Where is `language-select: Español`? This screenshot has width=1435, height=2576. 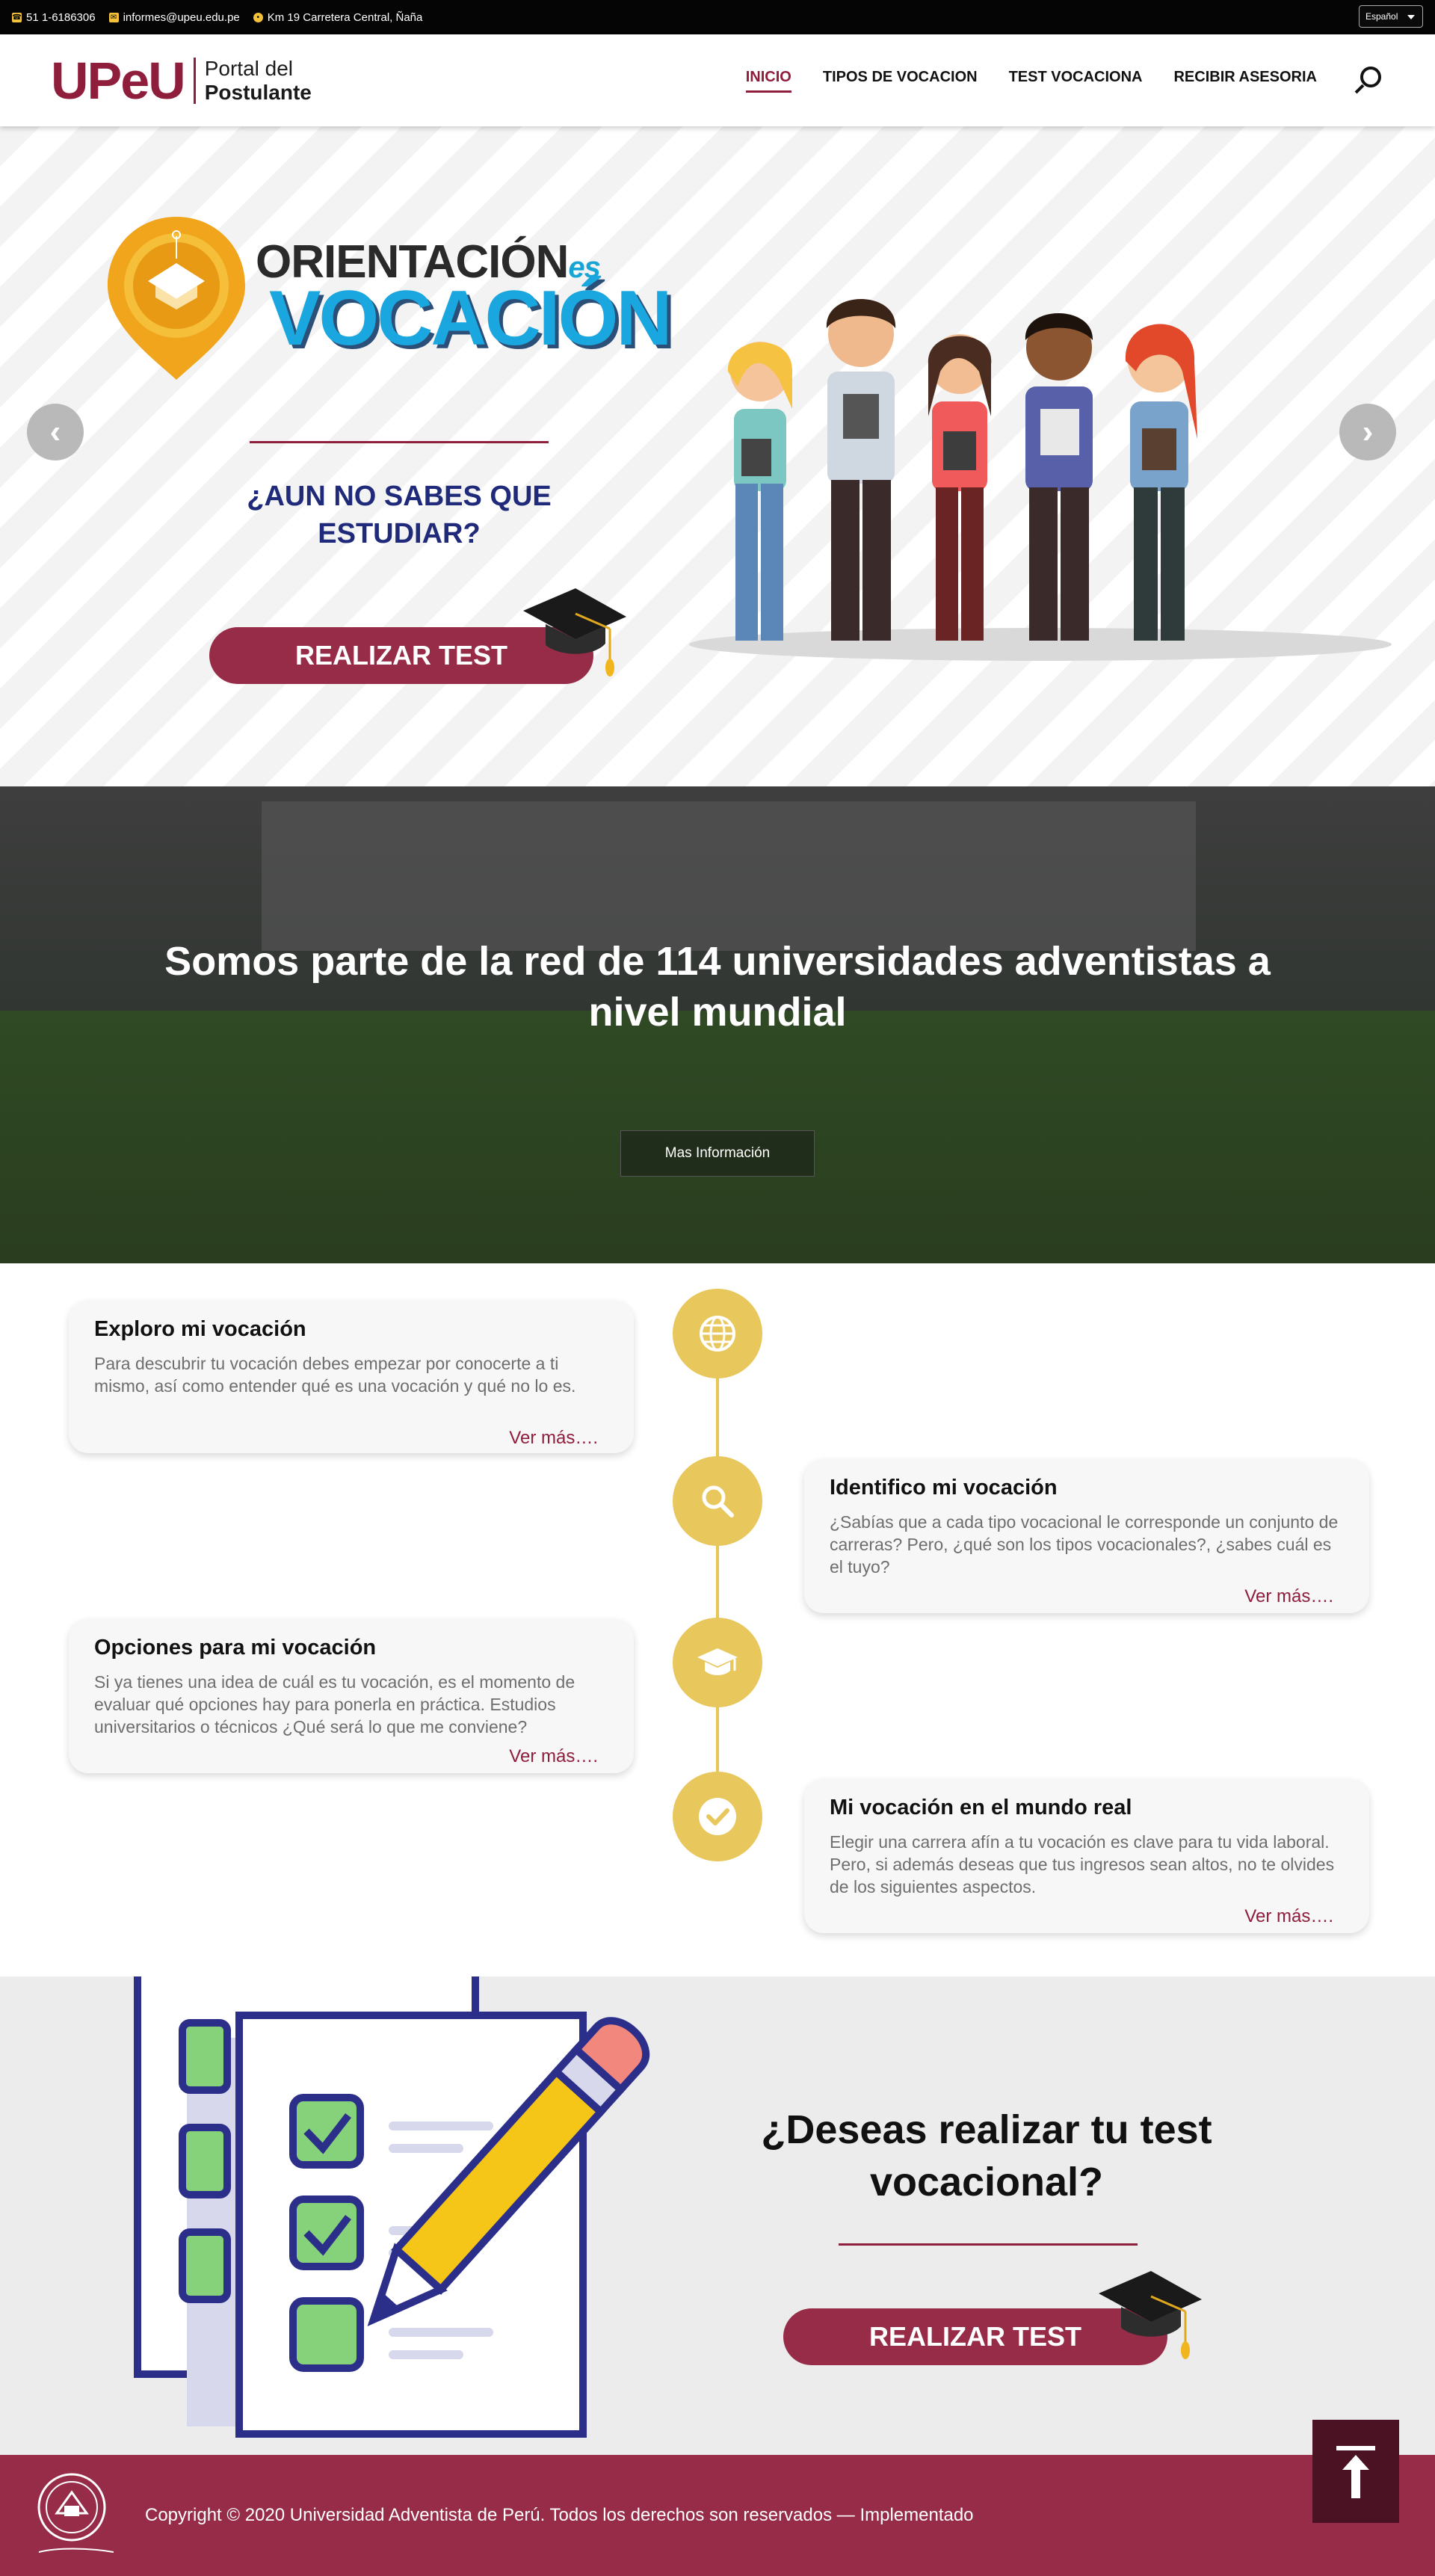 language-select: Español is located at coordinates (1391, 16).